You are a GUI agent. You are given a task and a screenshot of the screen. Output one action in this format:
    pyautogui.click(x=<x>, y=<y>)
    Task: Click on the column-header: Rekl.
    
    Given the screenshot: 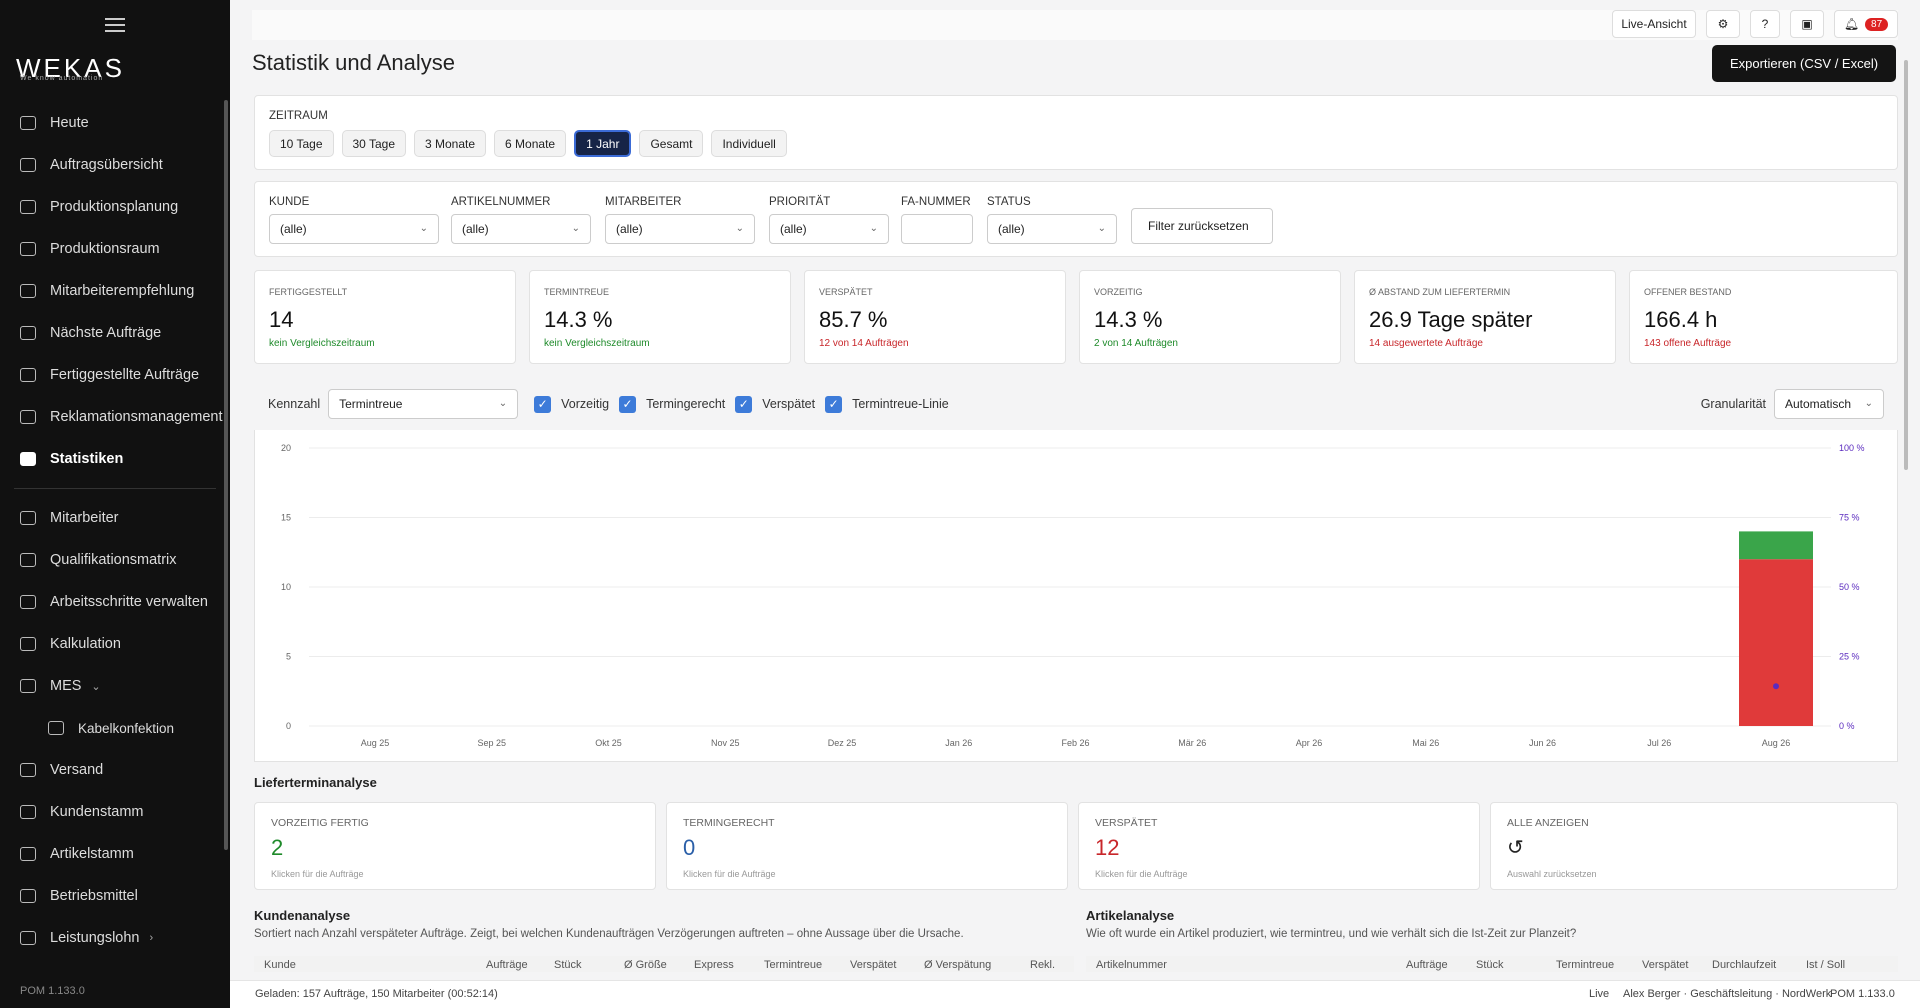 What is the action you would take?
    pyautogui.click(x=1042, y=965)
    